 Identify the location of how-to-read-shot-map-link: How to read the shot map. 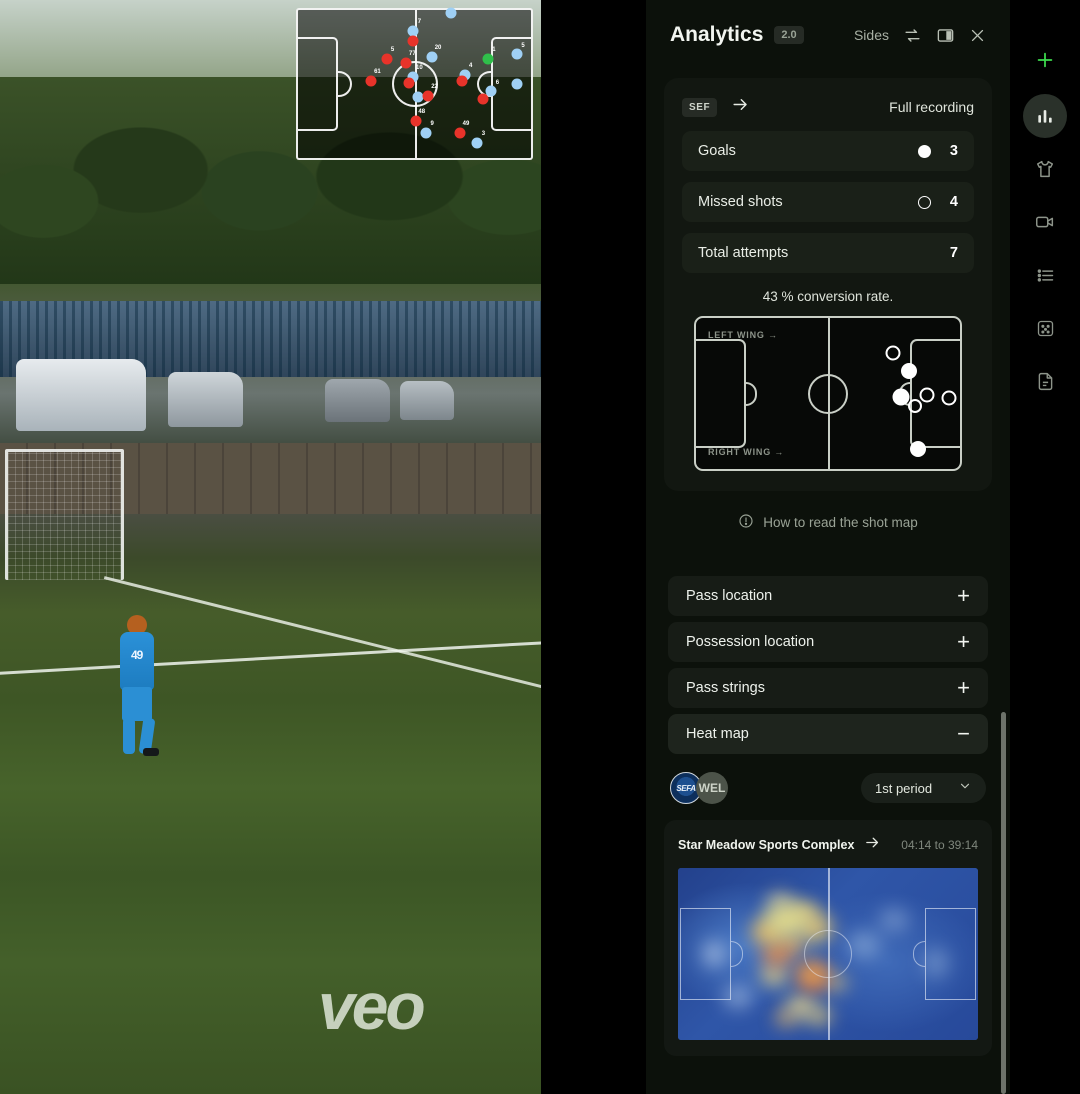
(828, 522).